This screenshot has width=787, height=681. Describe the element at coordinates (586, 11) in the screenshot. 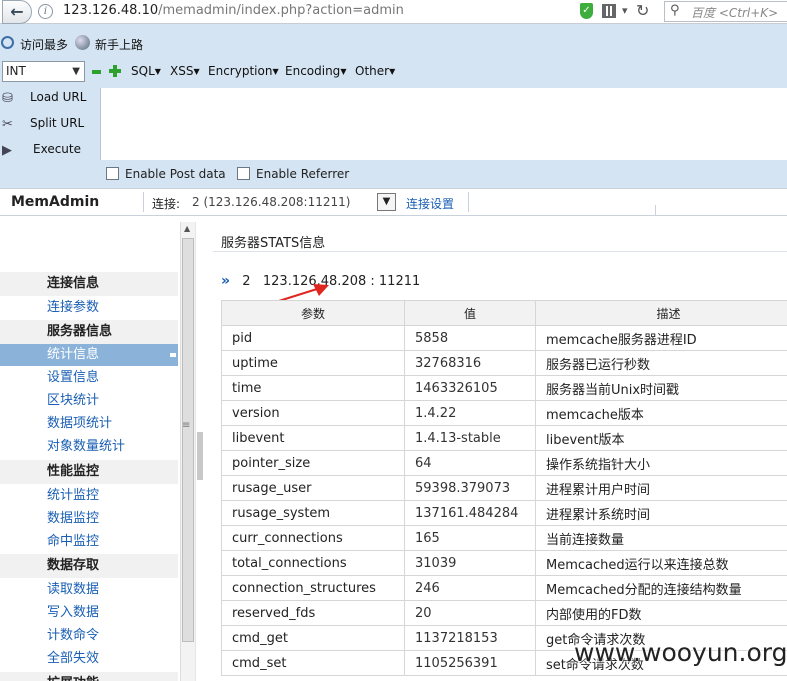

I see `shield-icon: ✓` at that location.